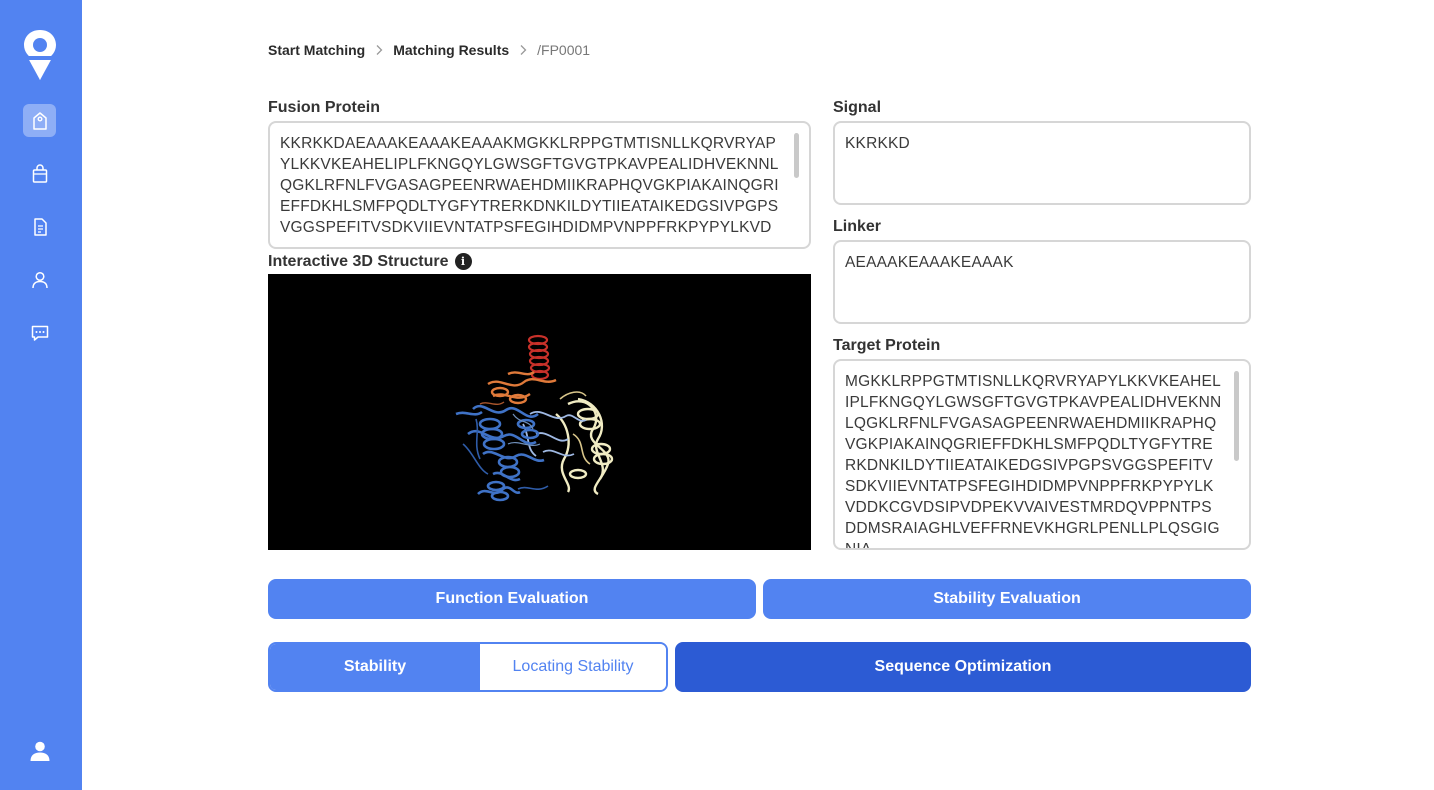  Describe the element at coordinates (375, 667) in the screenshot. I see `stability-tab: Stability` at that location.